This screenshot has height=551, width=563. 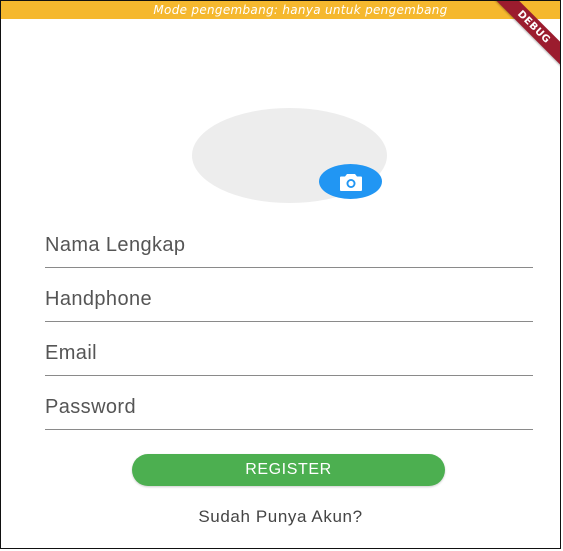 I want to click on phone-input, so click(x=289, y=299).